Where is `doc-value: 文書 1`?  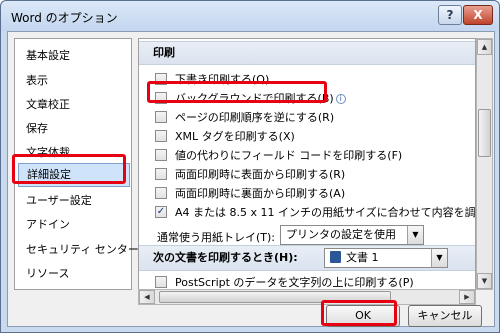 doc-value: 文書 1 is located at coordinates (362, 257).